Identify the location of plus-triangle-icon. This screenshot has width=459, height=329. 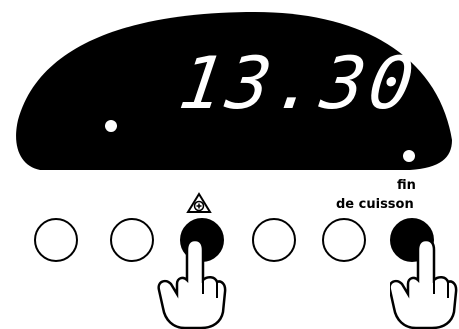
(199, 202).